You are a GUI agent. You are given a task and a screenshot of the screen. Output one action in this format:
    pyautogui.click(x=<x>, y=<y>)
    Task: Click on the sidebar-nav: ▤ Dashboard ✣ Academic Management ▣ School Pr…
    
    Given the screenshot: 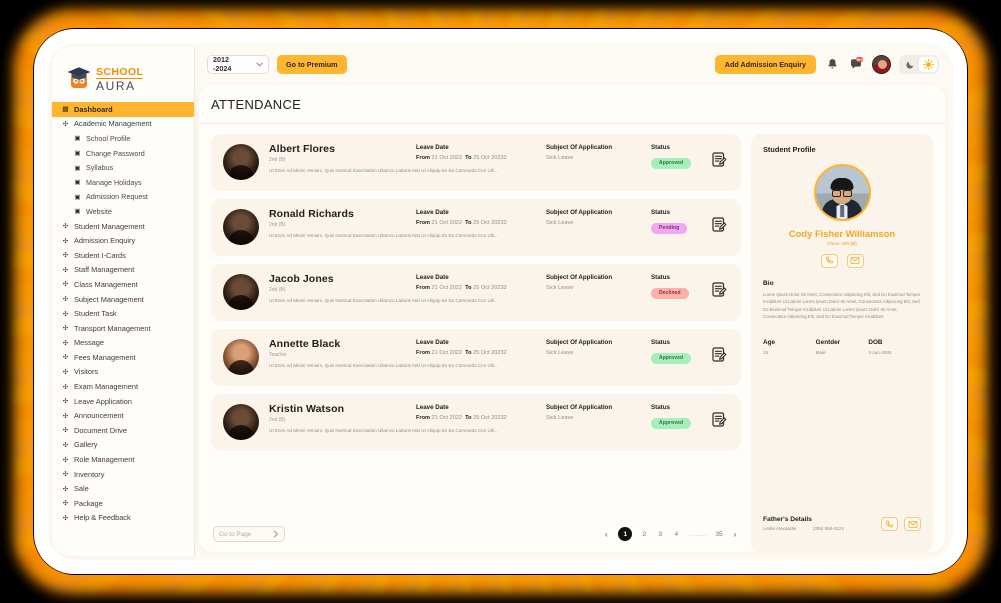 What is the action you would take?
    pyautogui.click(x=123, y=329)
    